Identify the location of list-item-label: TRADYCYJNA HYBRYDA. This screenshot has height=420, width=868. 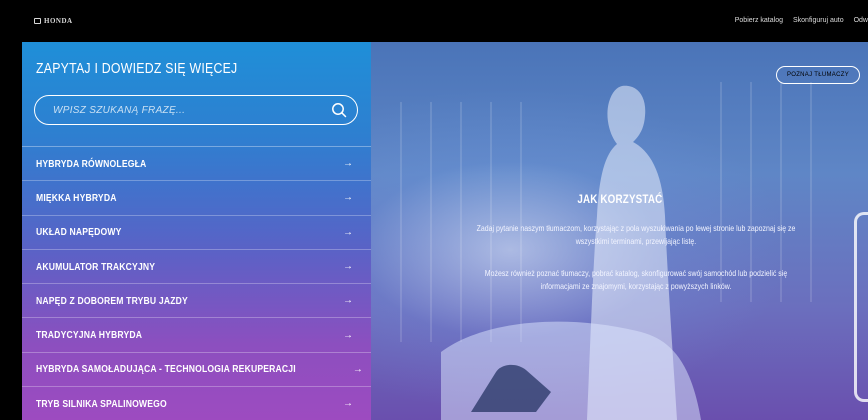
(89, 335).